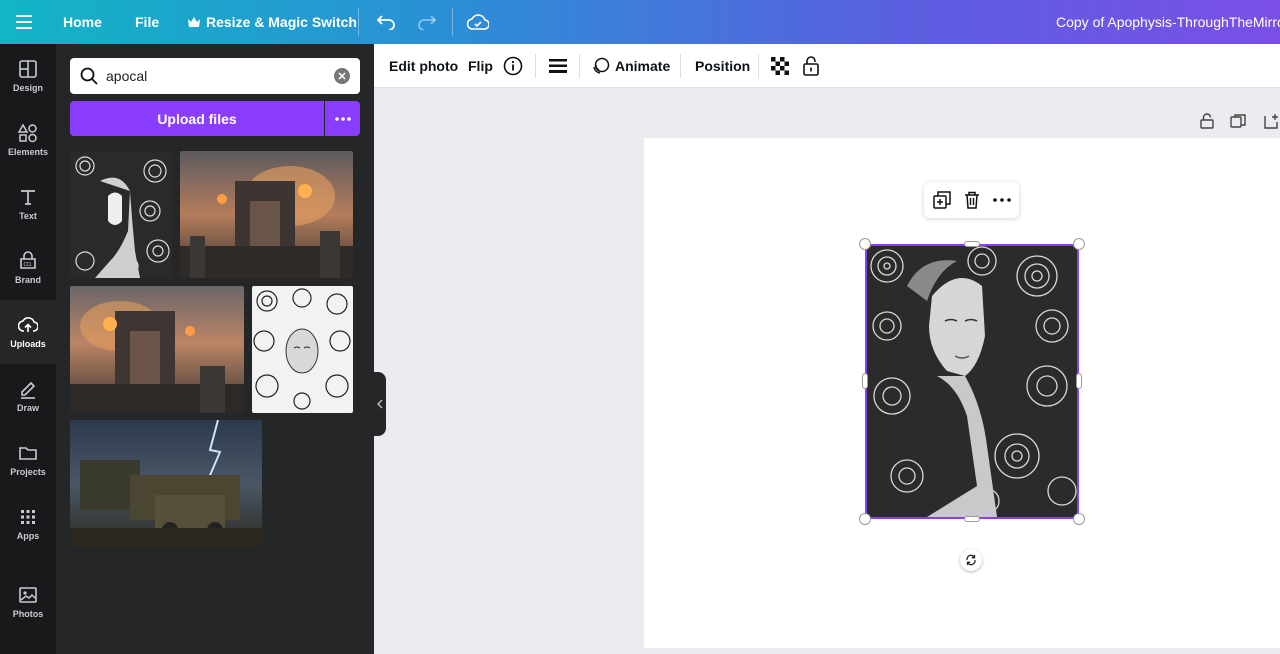  What do you see at coordinates (865, 381) in the screenshot?
I see `resize-handle-left` at bounding box center [865, 381].